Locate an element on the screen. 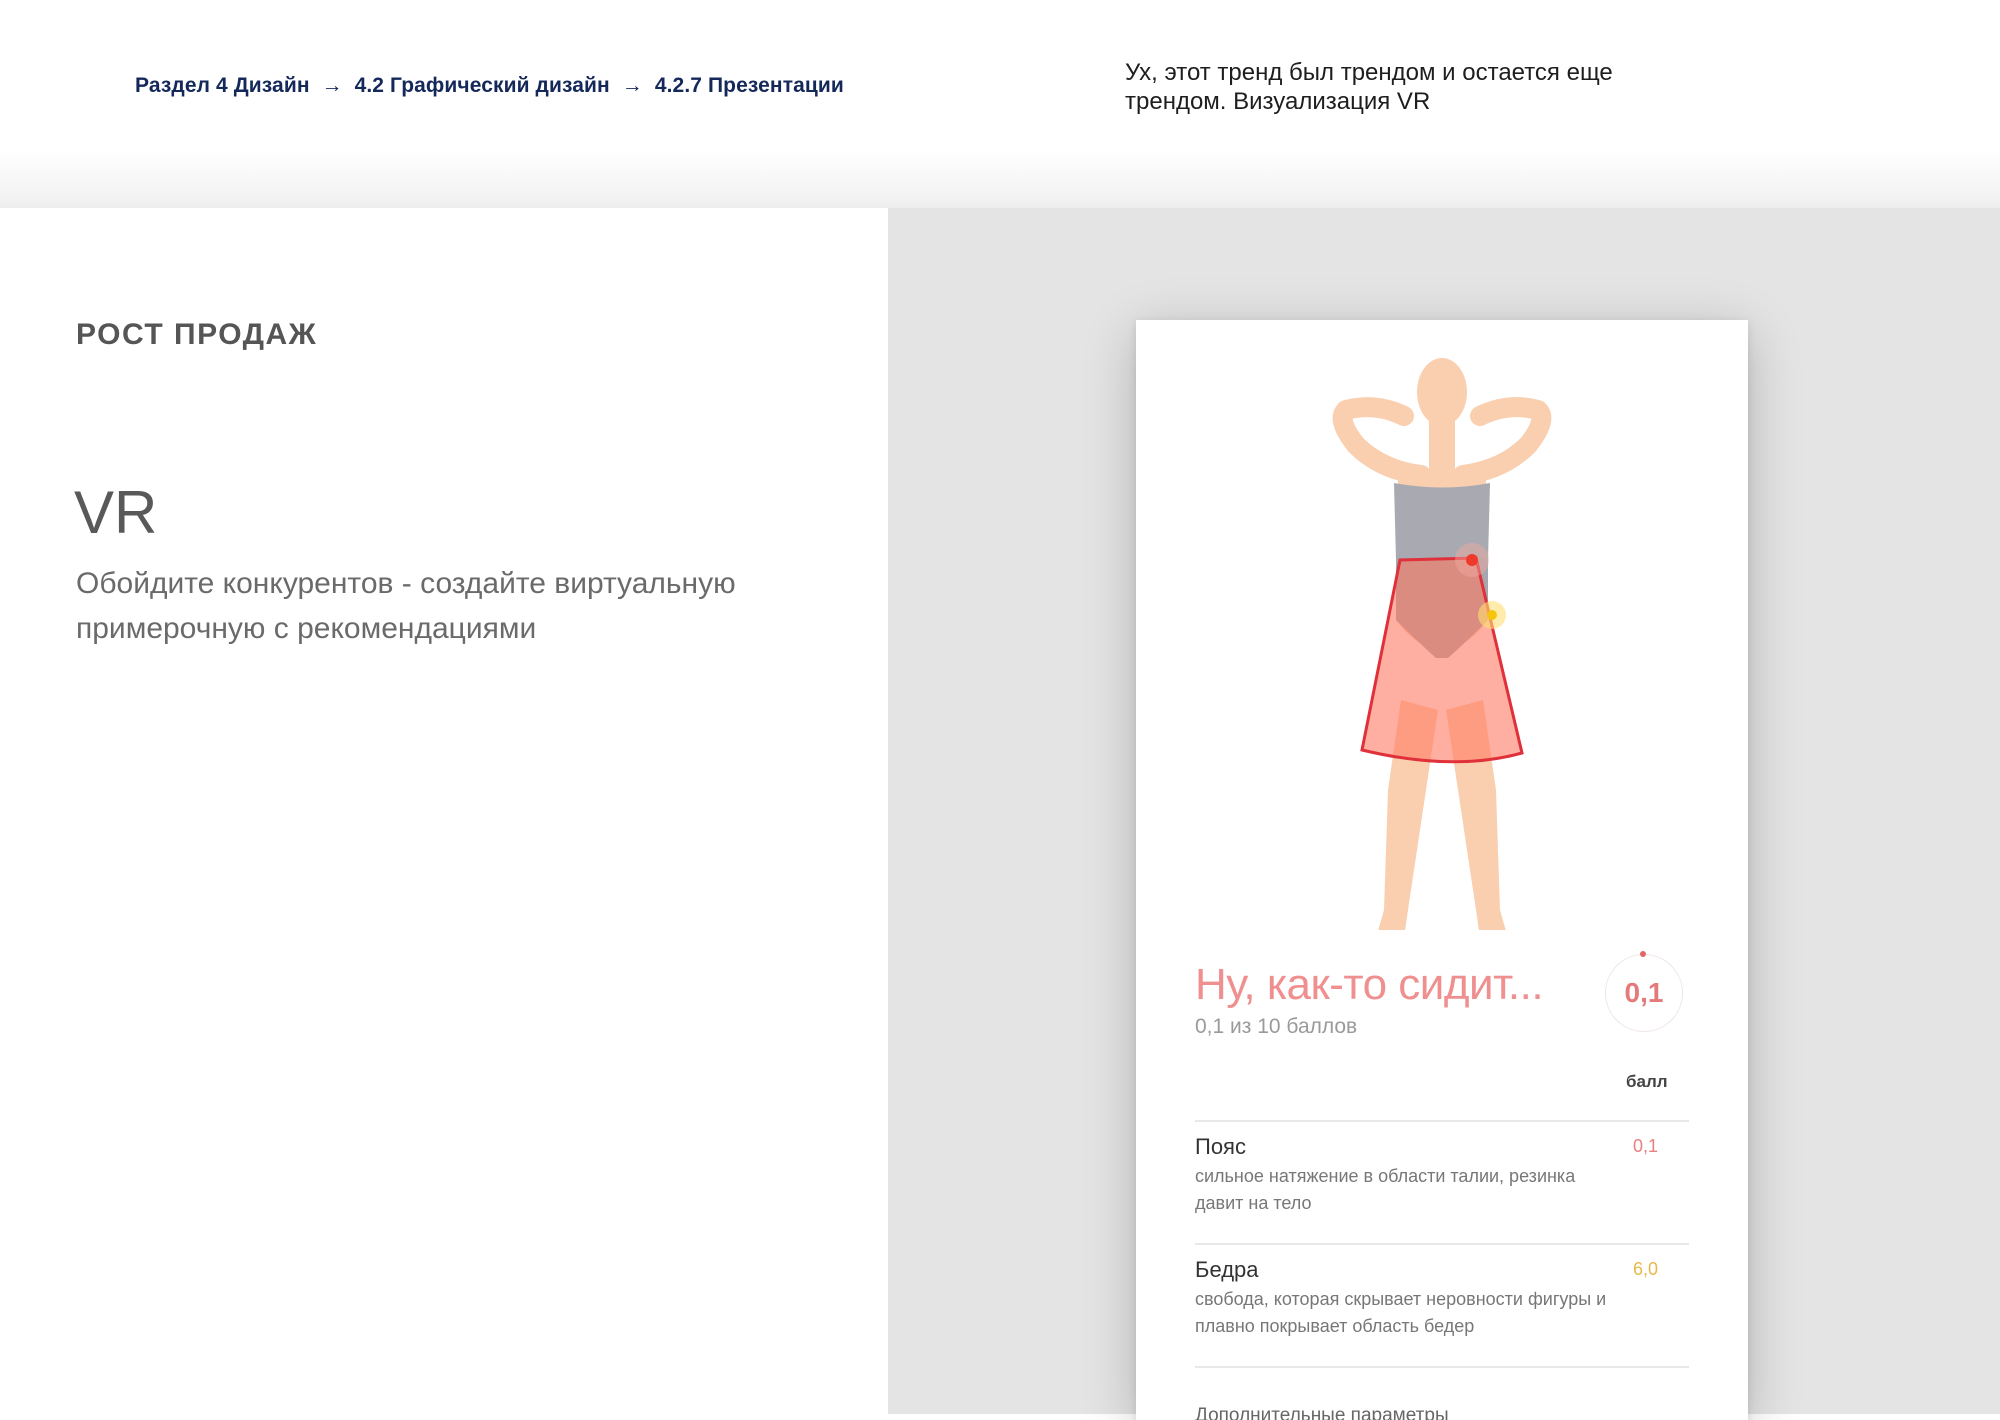  section-title: РОСТ ПРОДАЖ is located at coordinates (197, 334).